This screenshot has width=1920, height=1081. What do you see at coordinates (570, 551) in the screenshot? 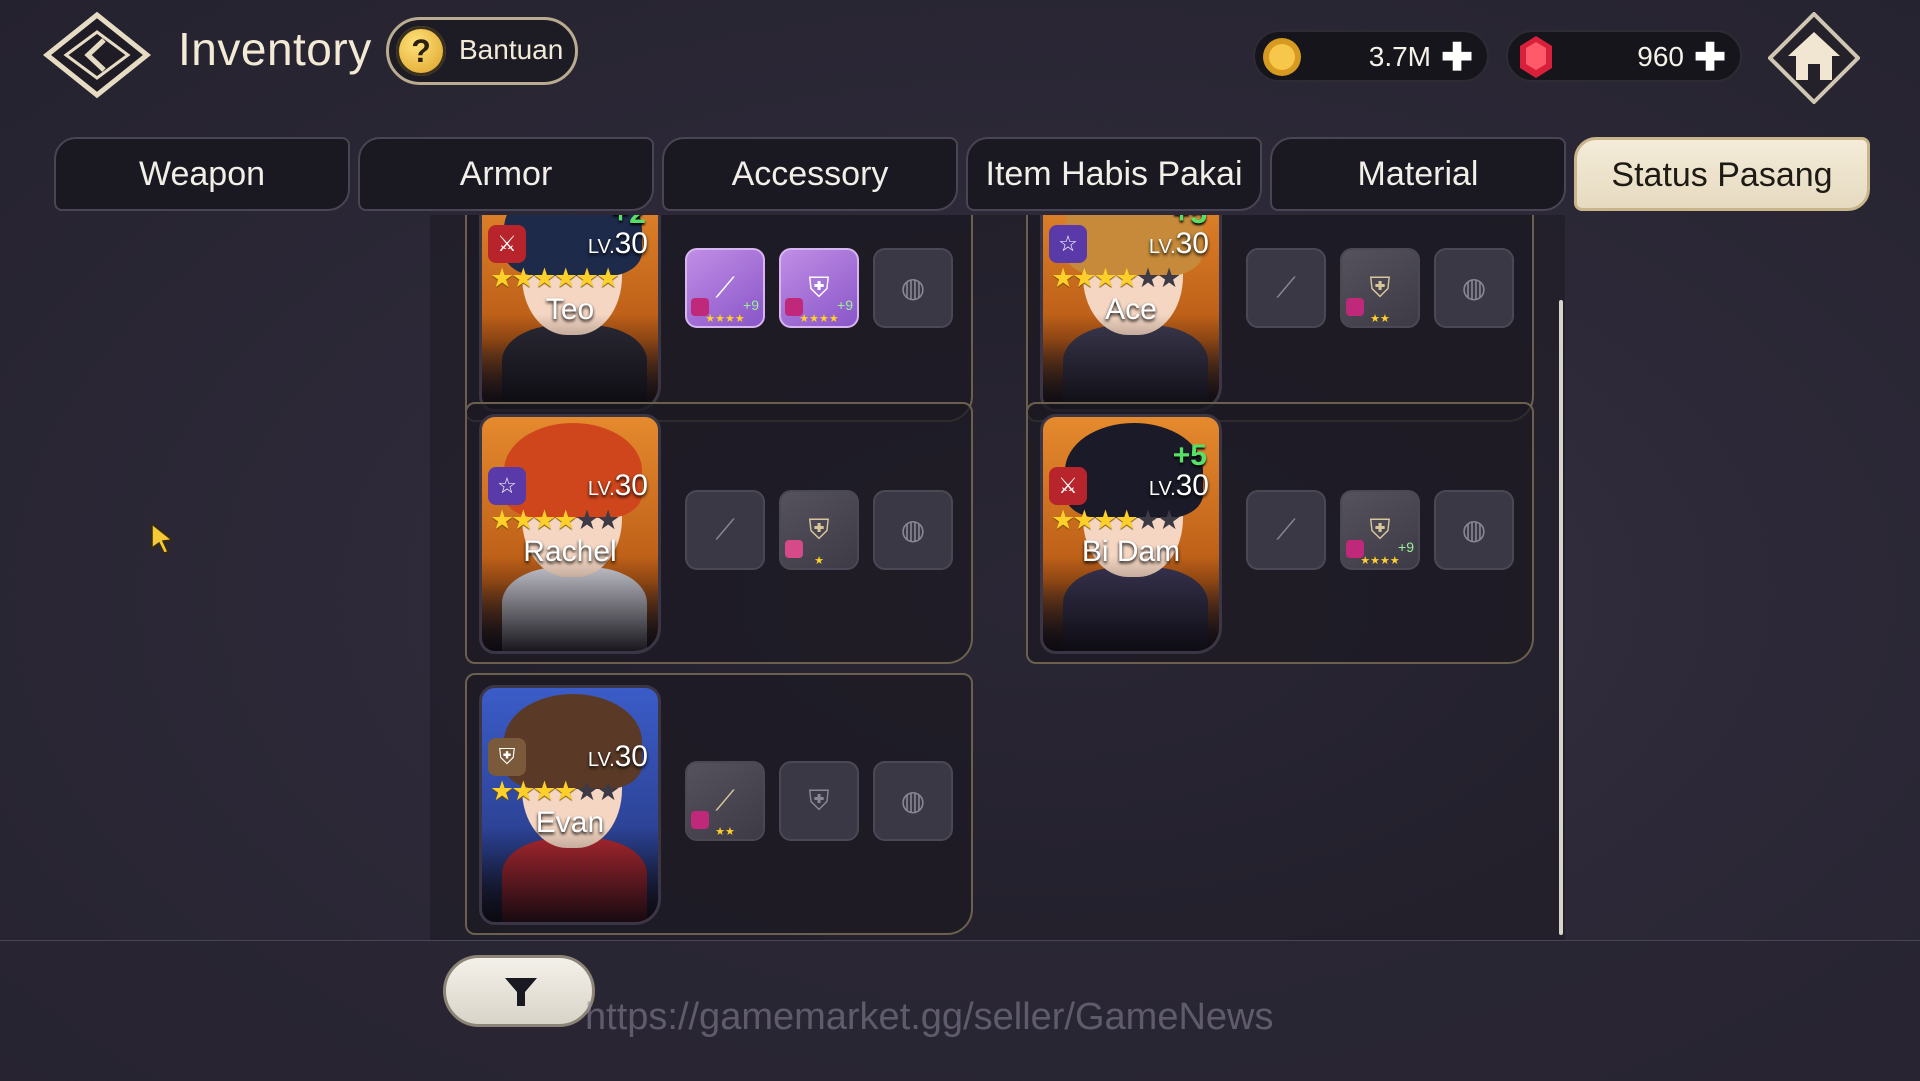
I see `character-name: Rachel` at bounding box center [570, 551].